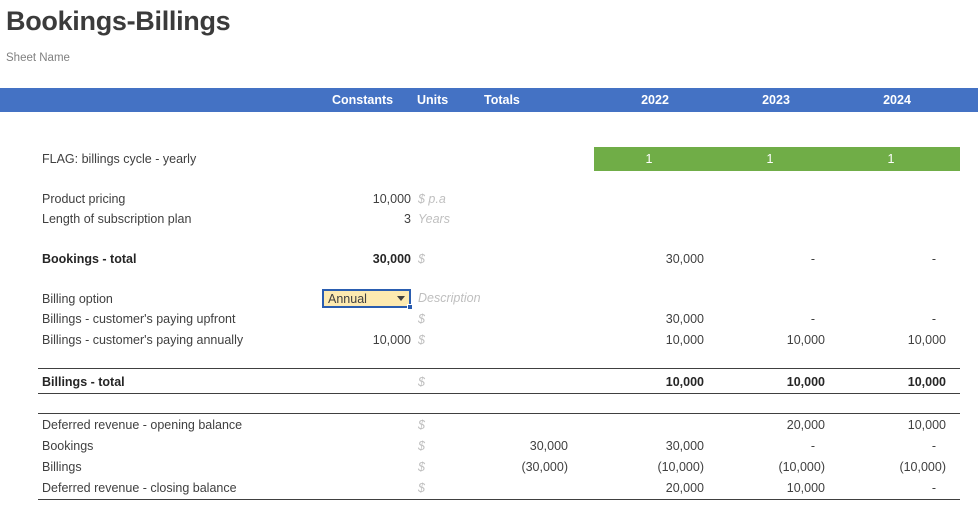 Image resolution: width=978 pixels, height=513 pixels. I want to click on cell-deferred-billings-totals: (30,000), so click(544, 467).